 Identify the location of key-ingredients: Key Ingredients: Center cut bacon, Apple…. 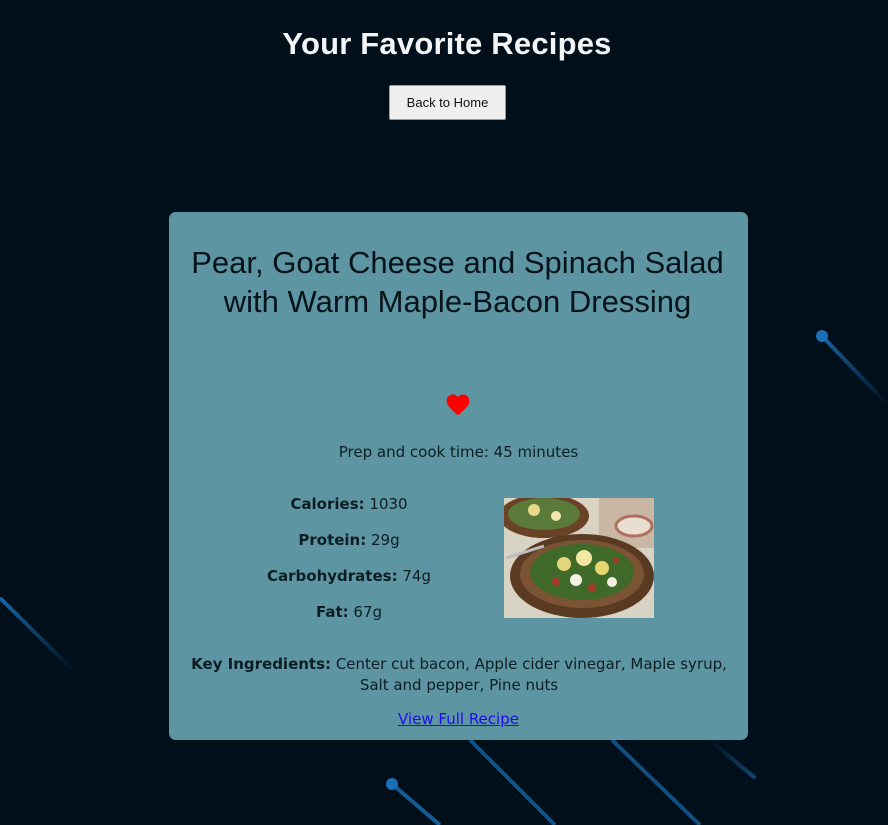
(459, 675).